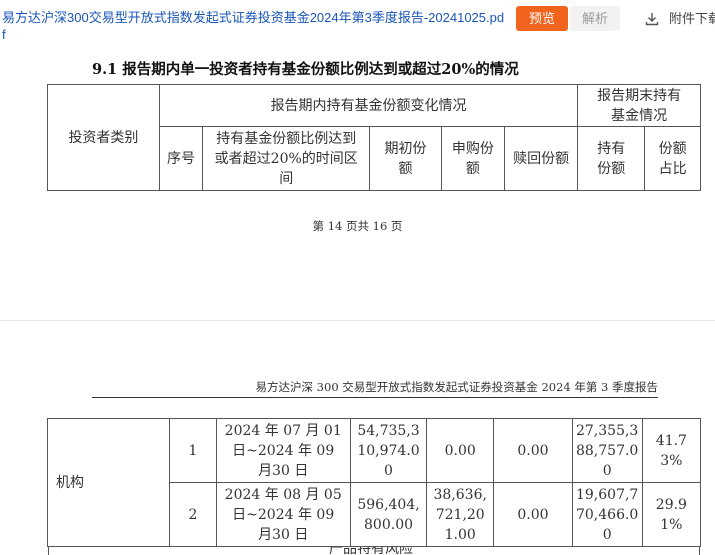  Describe the element at coordinates (193, 450) in the screenshot. I see `row-seq: 1` at that location.